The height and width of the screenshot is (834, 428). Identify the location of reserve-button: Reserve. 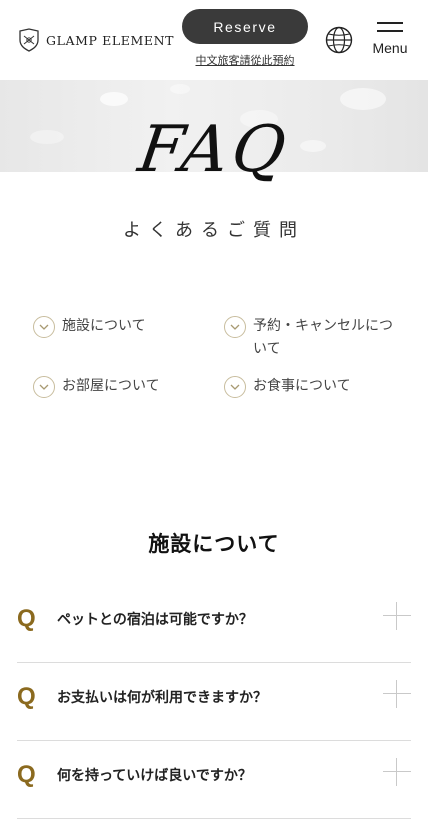
(245, 26).